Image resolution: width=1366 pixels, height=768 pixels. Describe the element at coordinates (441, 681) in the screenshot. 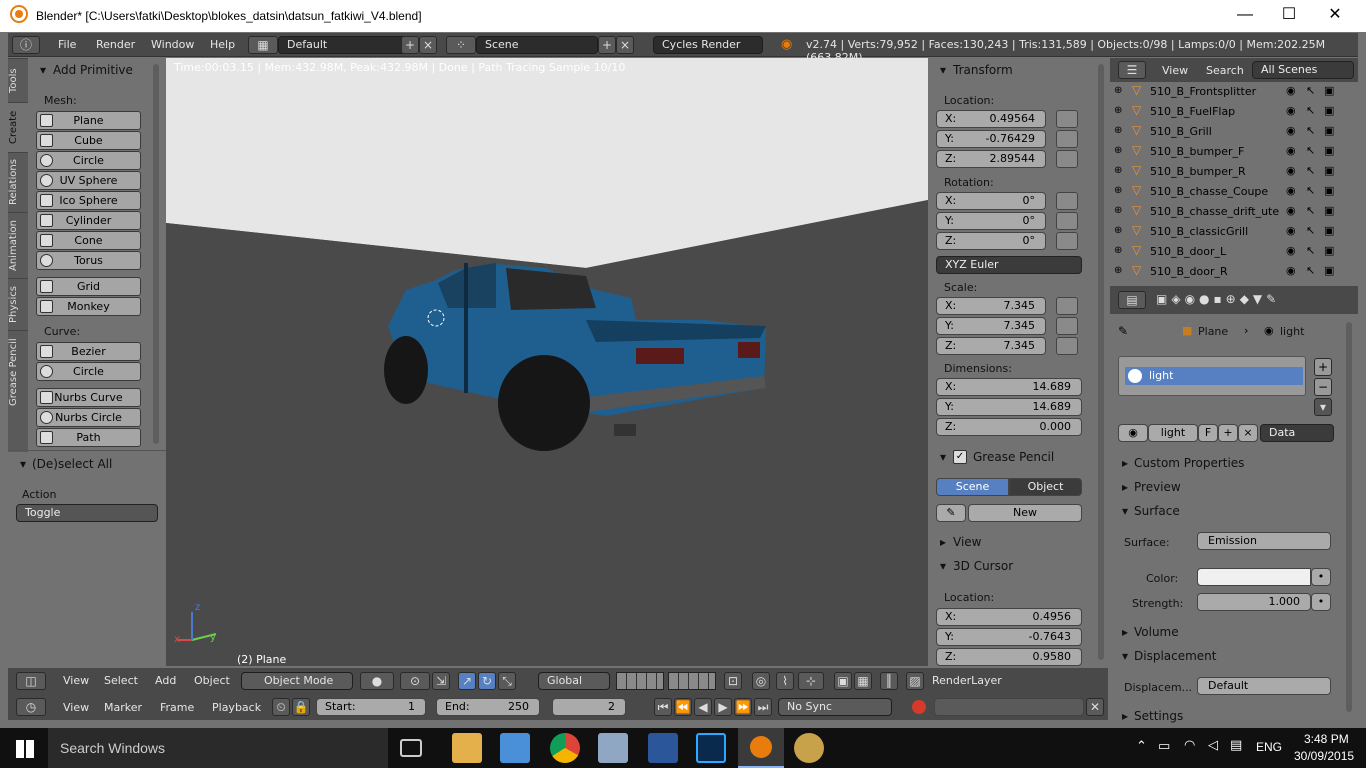

I see `manipulator-icon: ⇲` at that location.